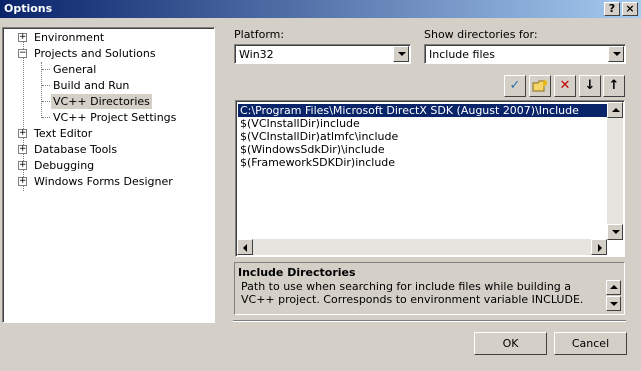 The height and width of the screenshot is (371, 641). What do you see at coordinates (319, 136) in the screenshot?
I see `directory-row: $(VCInstallDir)atlmfc\include` at bounding box center [319, 136].